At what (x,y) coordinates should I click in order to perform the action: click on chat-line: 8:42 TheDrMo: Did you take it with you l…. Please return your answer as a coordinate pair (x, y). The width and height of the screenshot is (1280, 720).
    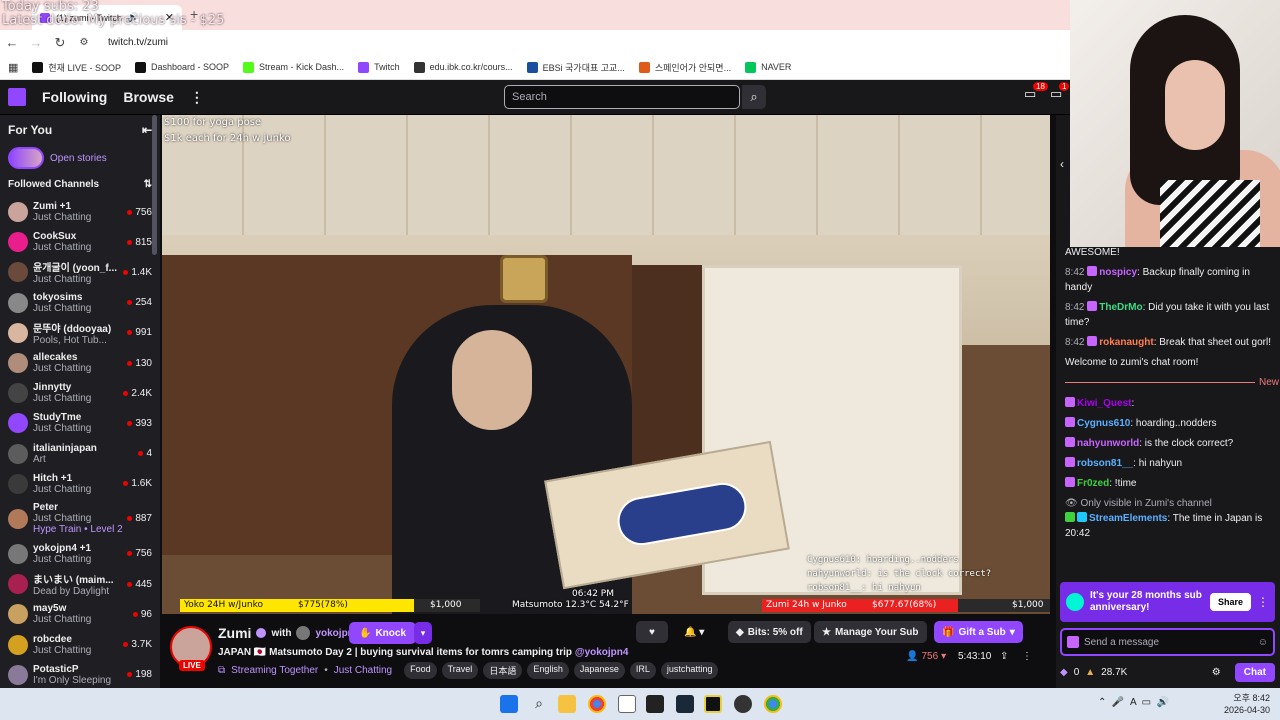
    Looking at the image, I should click on (1172, 315).